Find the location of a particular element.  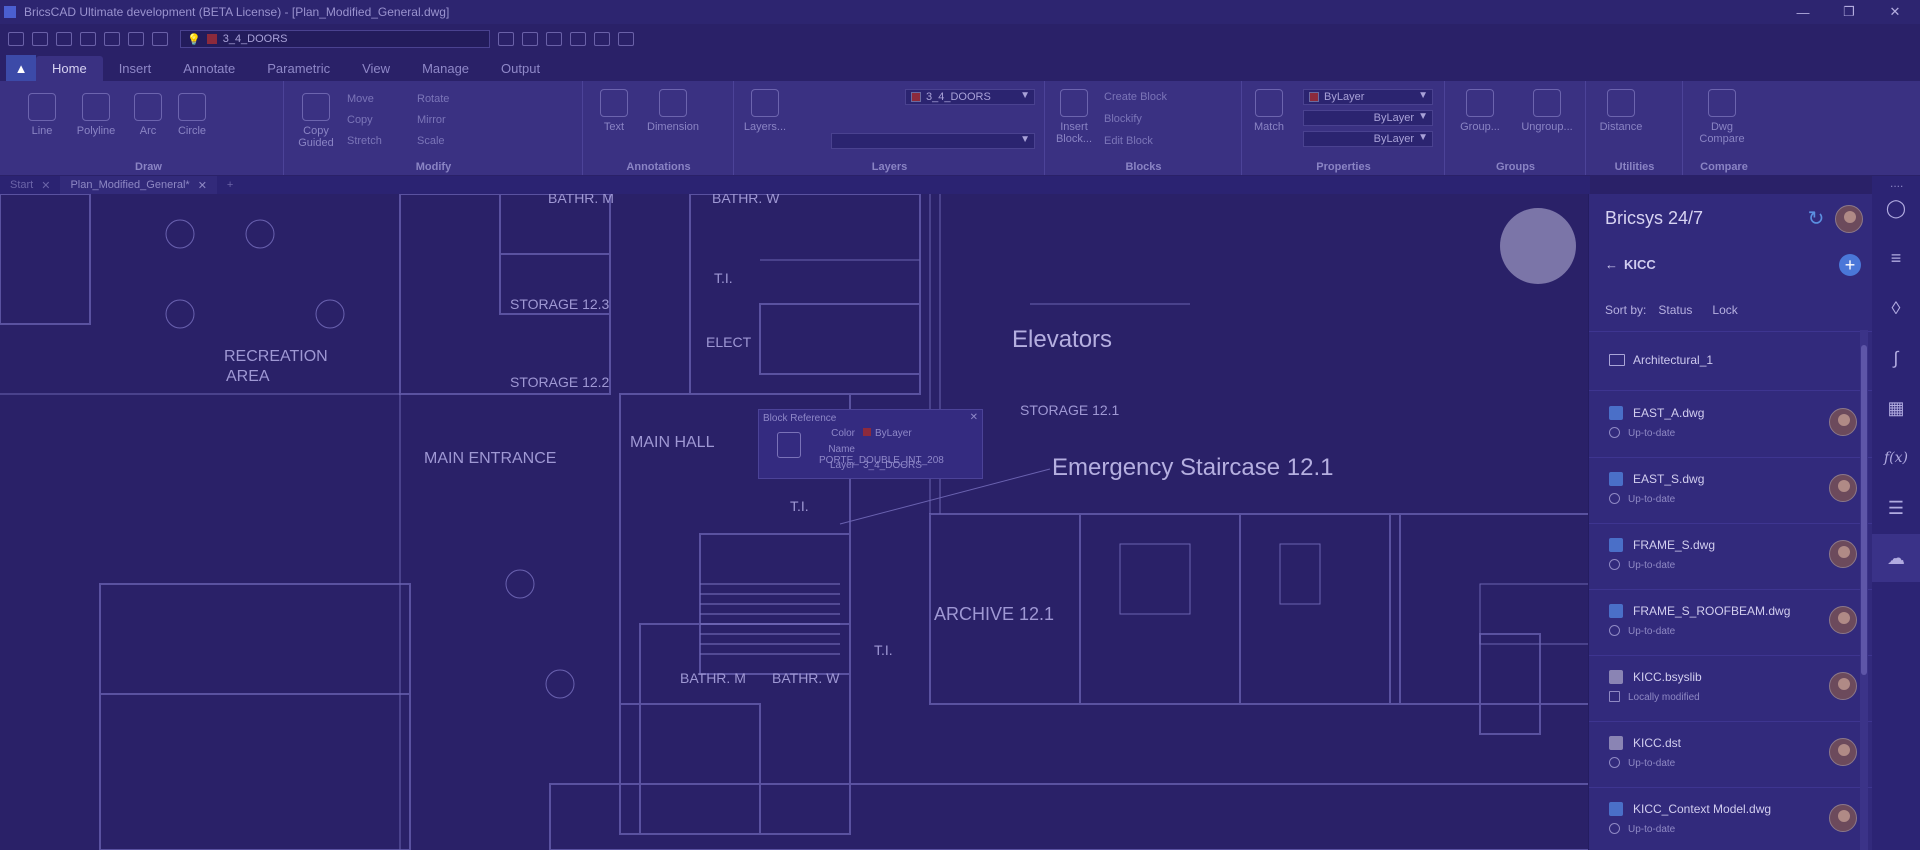

attachment-icon: ∫ is located at coordinates (1896, 358).